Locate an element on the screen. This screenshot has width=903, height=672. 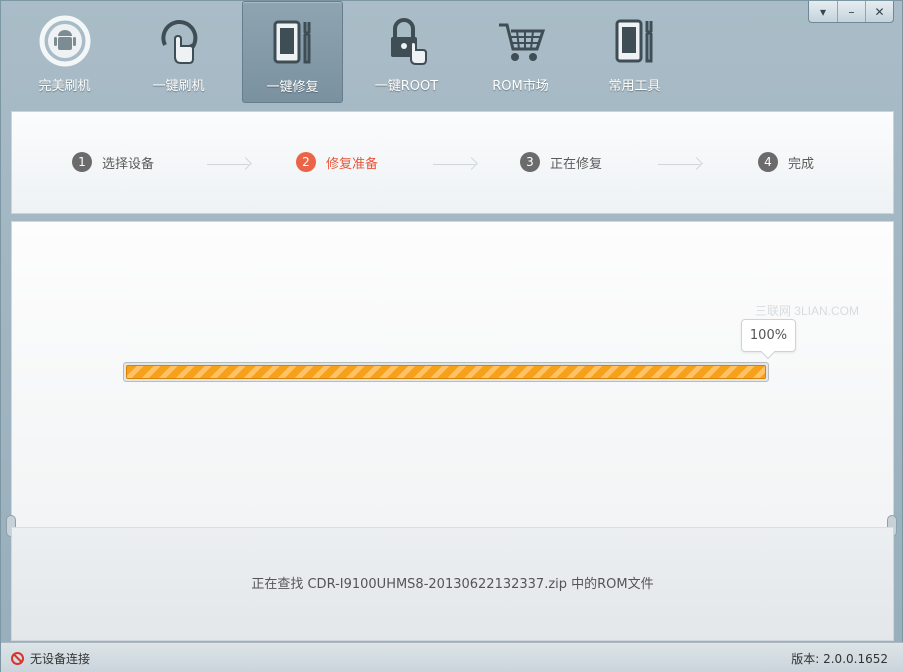
close-button: ✕ is located at coordinates (879, 11).